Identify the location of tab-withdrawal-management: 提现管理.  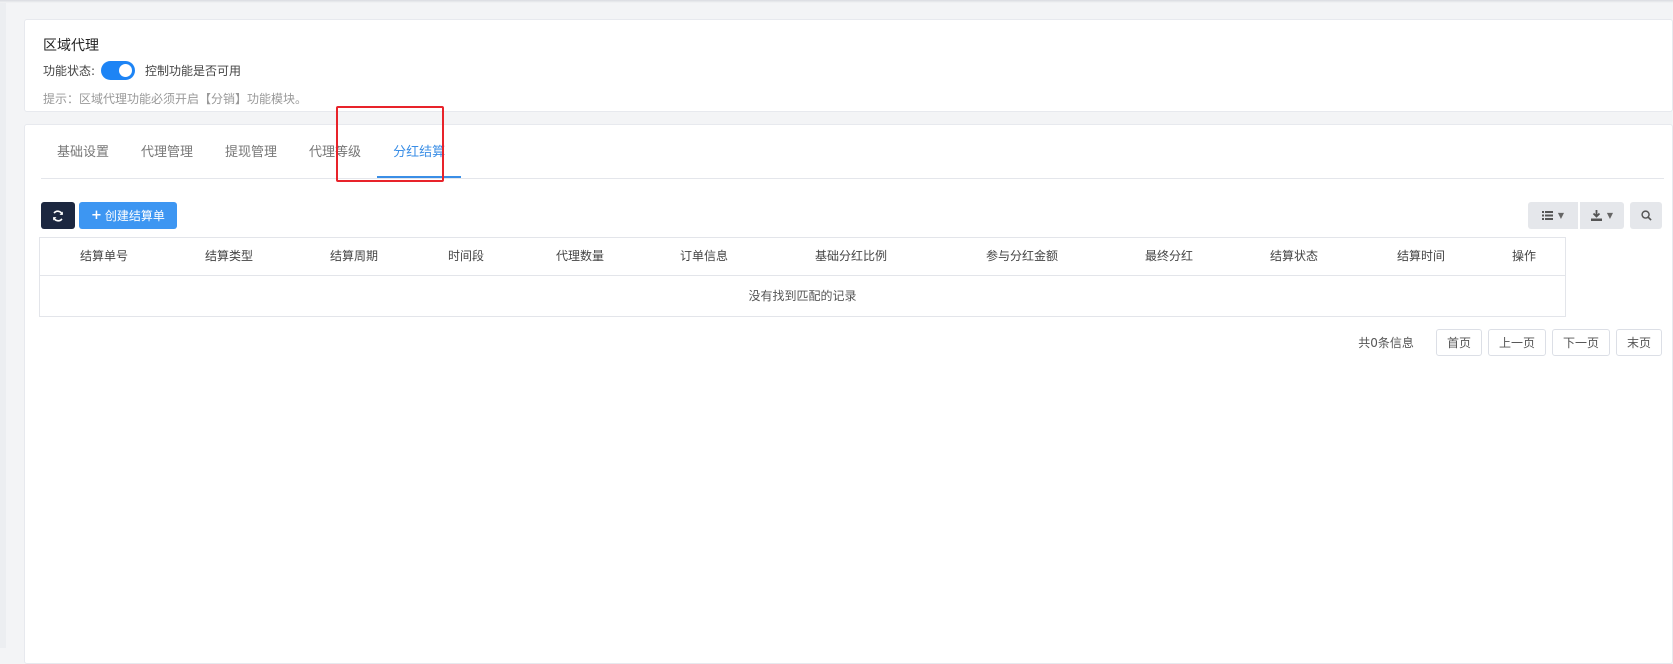
(251, 151).